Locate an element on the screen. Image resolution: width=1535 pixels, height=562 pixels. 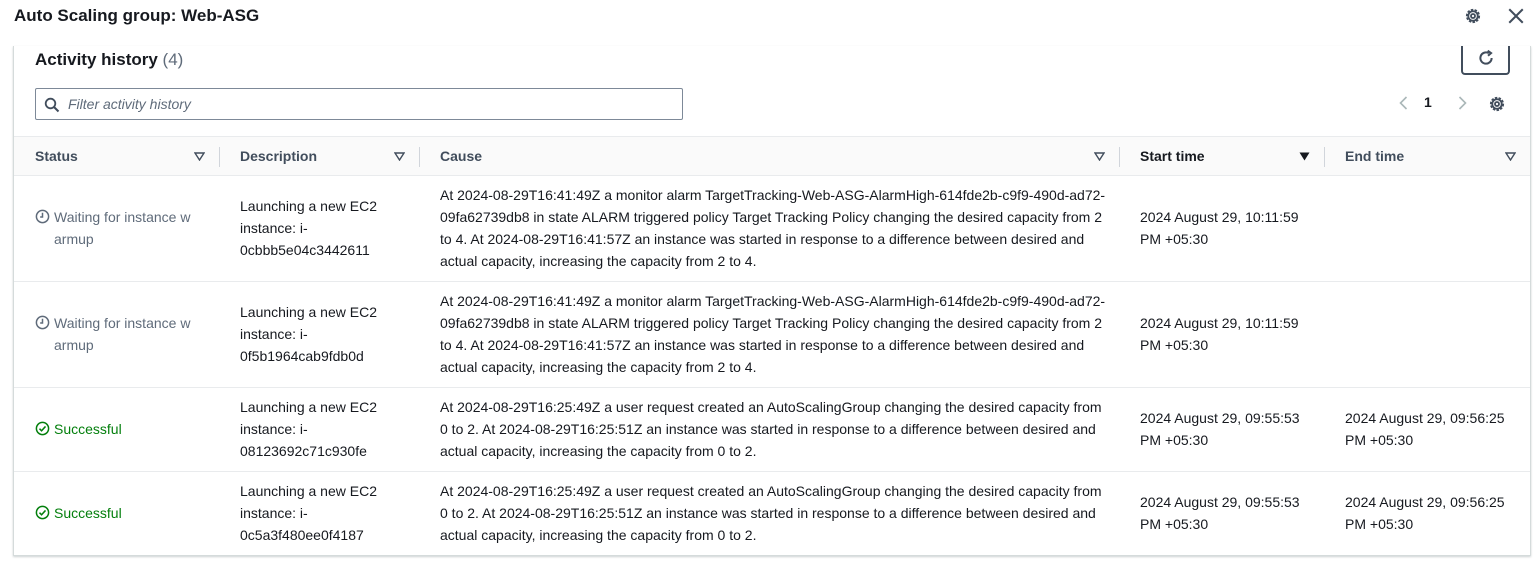
panel-title: Activity history (4) is located at coordinates (109, 60).